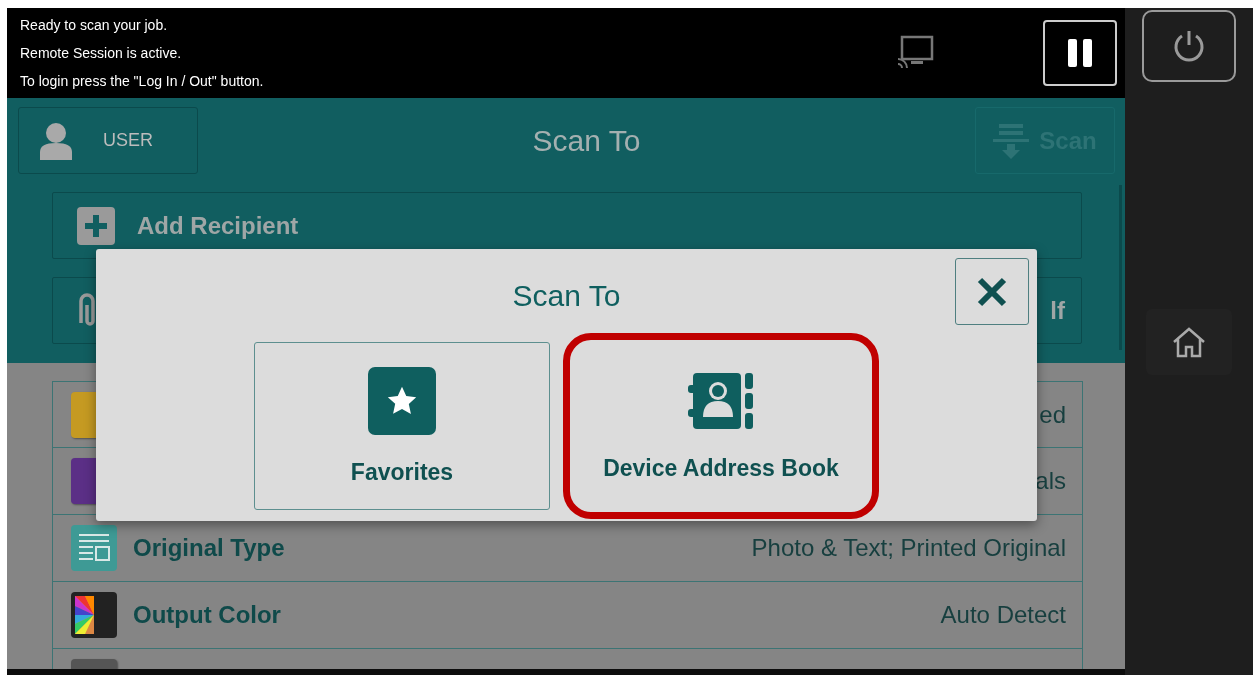 The height and width of the screenshot is (675, 1253). Describe the element at coordinates (566, 296) in the screenshot. I see `dialog-title: Scan To` at that location.